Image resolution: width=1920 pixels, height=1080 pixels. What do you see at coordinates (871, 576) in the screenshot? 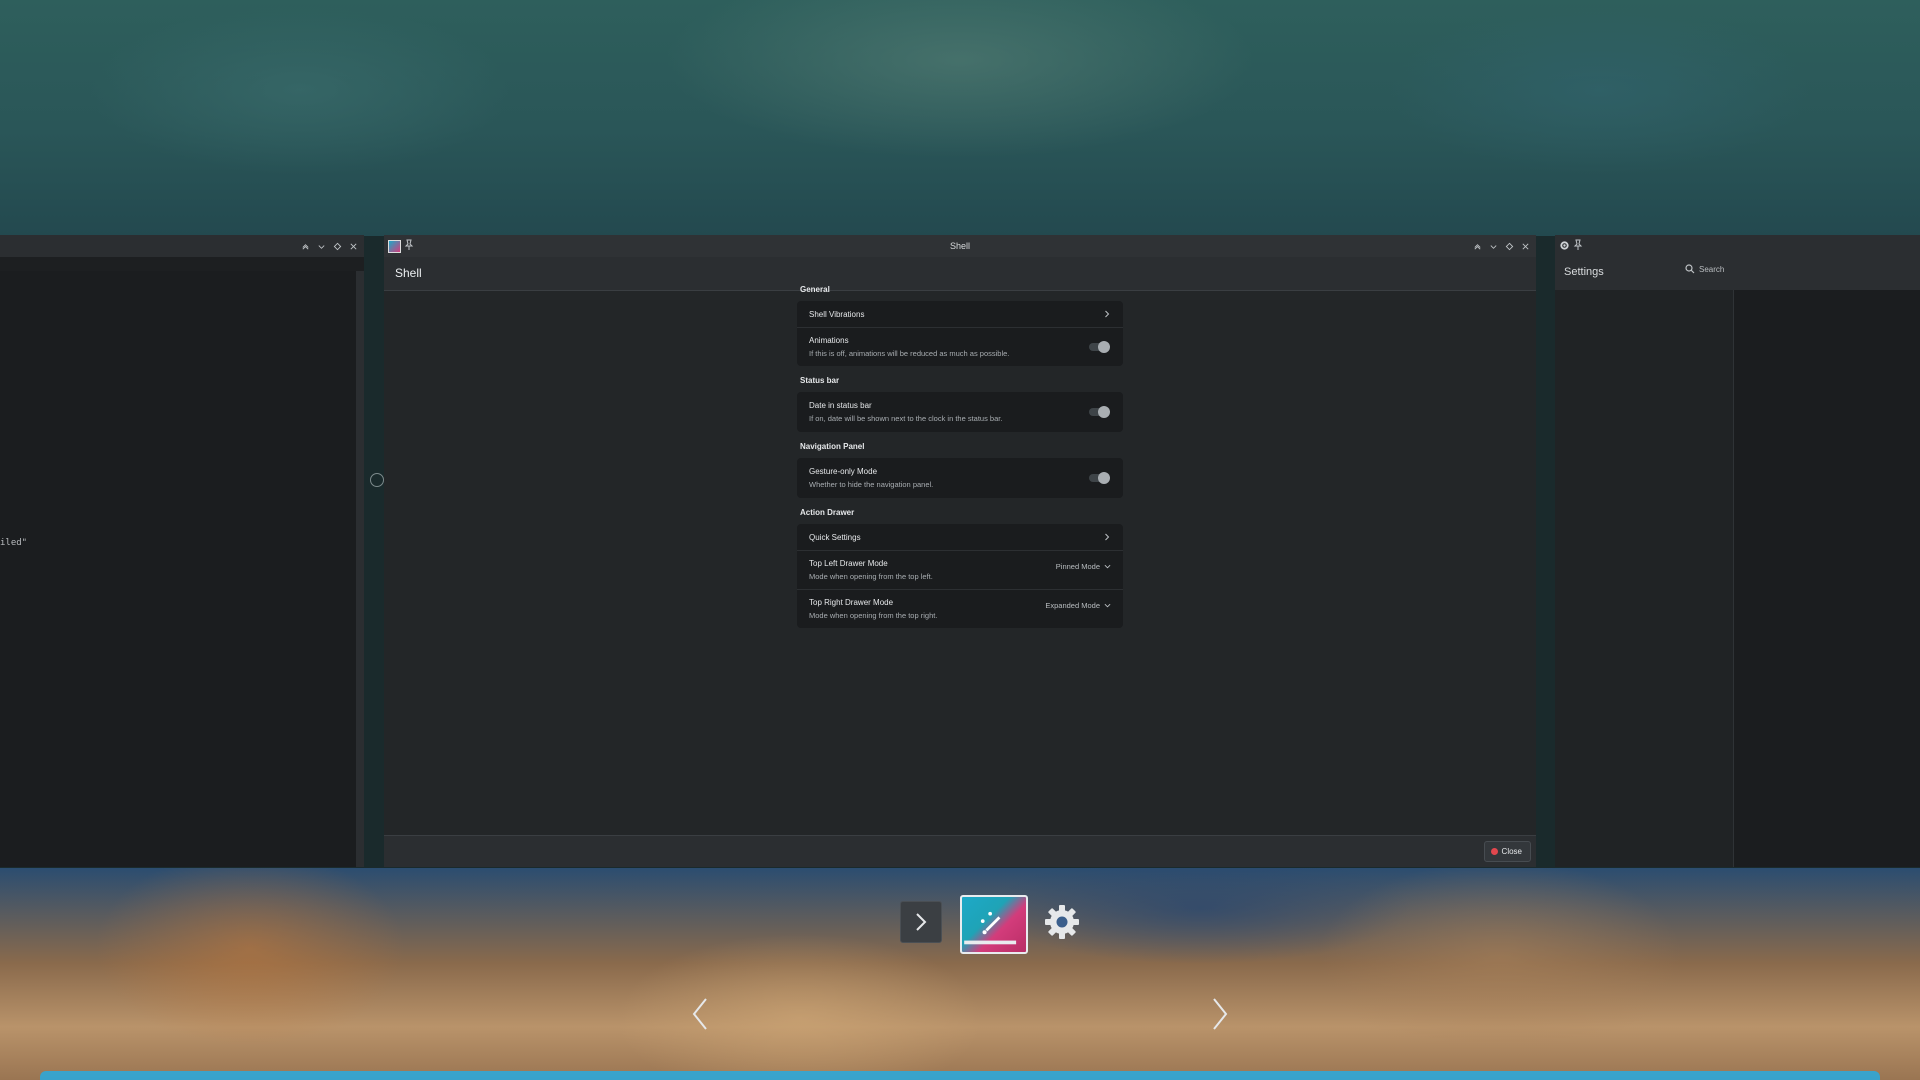
I see `row-description: Mode when opening from the top left.` at bounding box center [871, 576].